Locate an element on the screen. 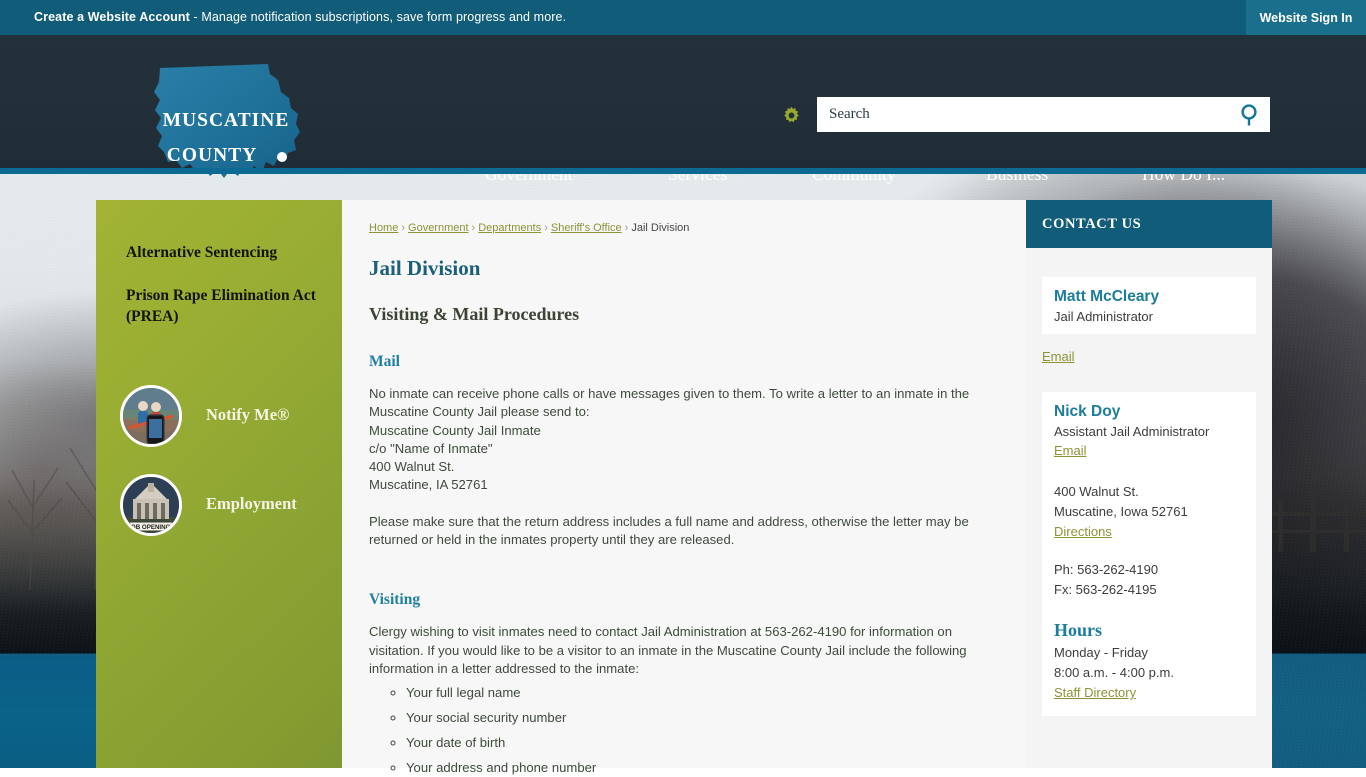 This screenshot has height=777, width=1366. create-account-lead: Create a Website Account is located at coordinates (112, 17).